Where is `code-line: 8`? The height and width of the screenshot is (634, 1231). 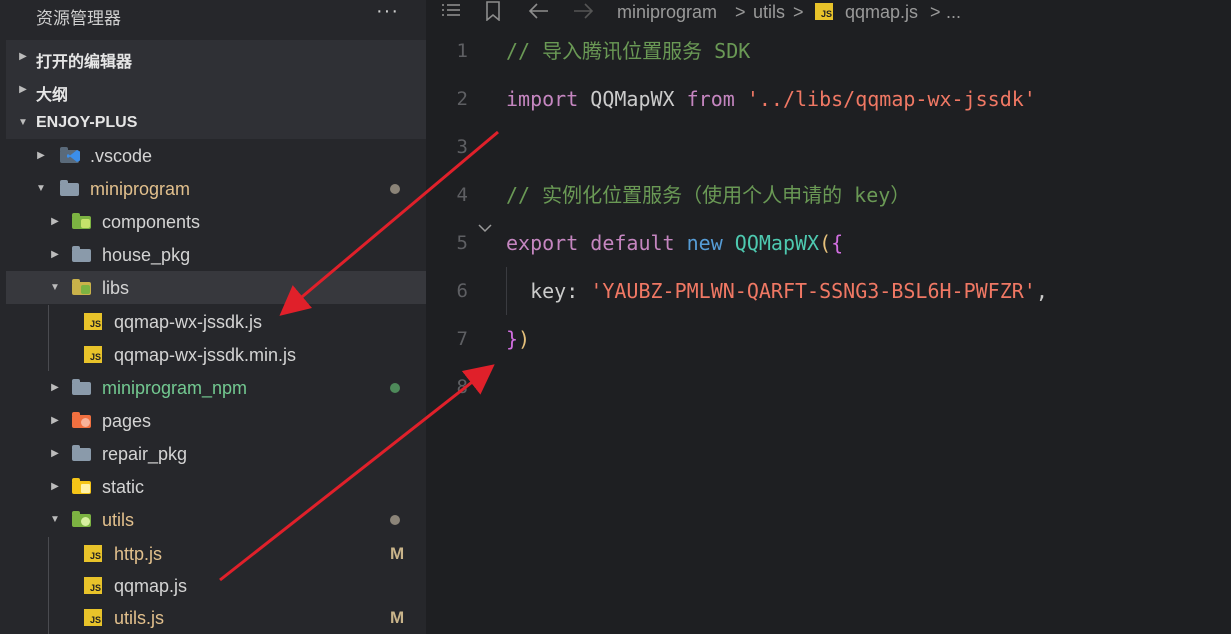 code-line: 8 is located at coordinates (829, 387).